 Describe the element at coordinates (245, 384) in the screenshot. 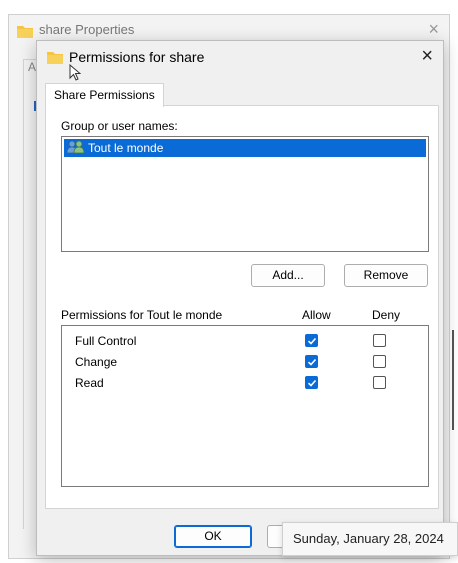

I see `permission-row-read: Read` at that location.